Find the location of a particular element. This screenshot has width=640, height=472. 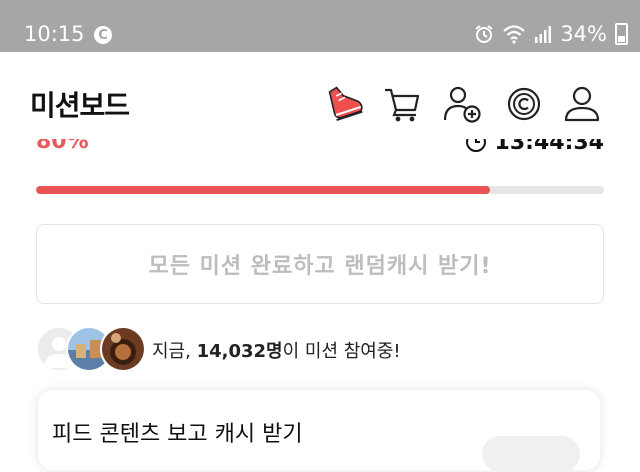

progress-bar is located at coordinates (320, 190).